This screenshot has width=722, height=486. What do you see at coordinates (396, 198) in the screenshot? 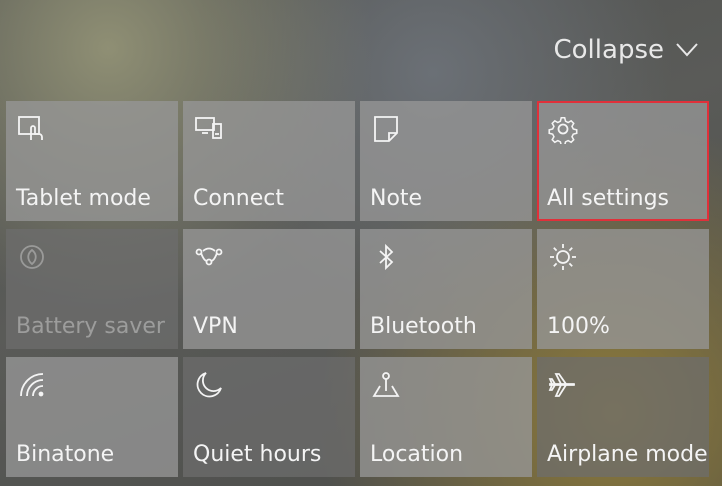
I see `tile-label: Note` at bounding box center [396, 198].